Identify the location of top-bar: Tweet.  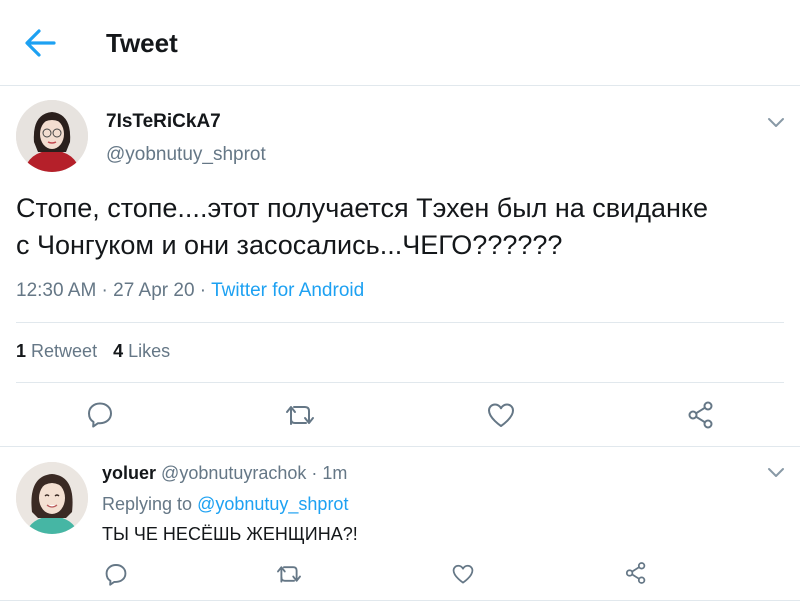
(400, 43).